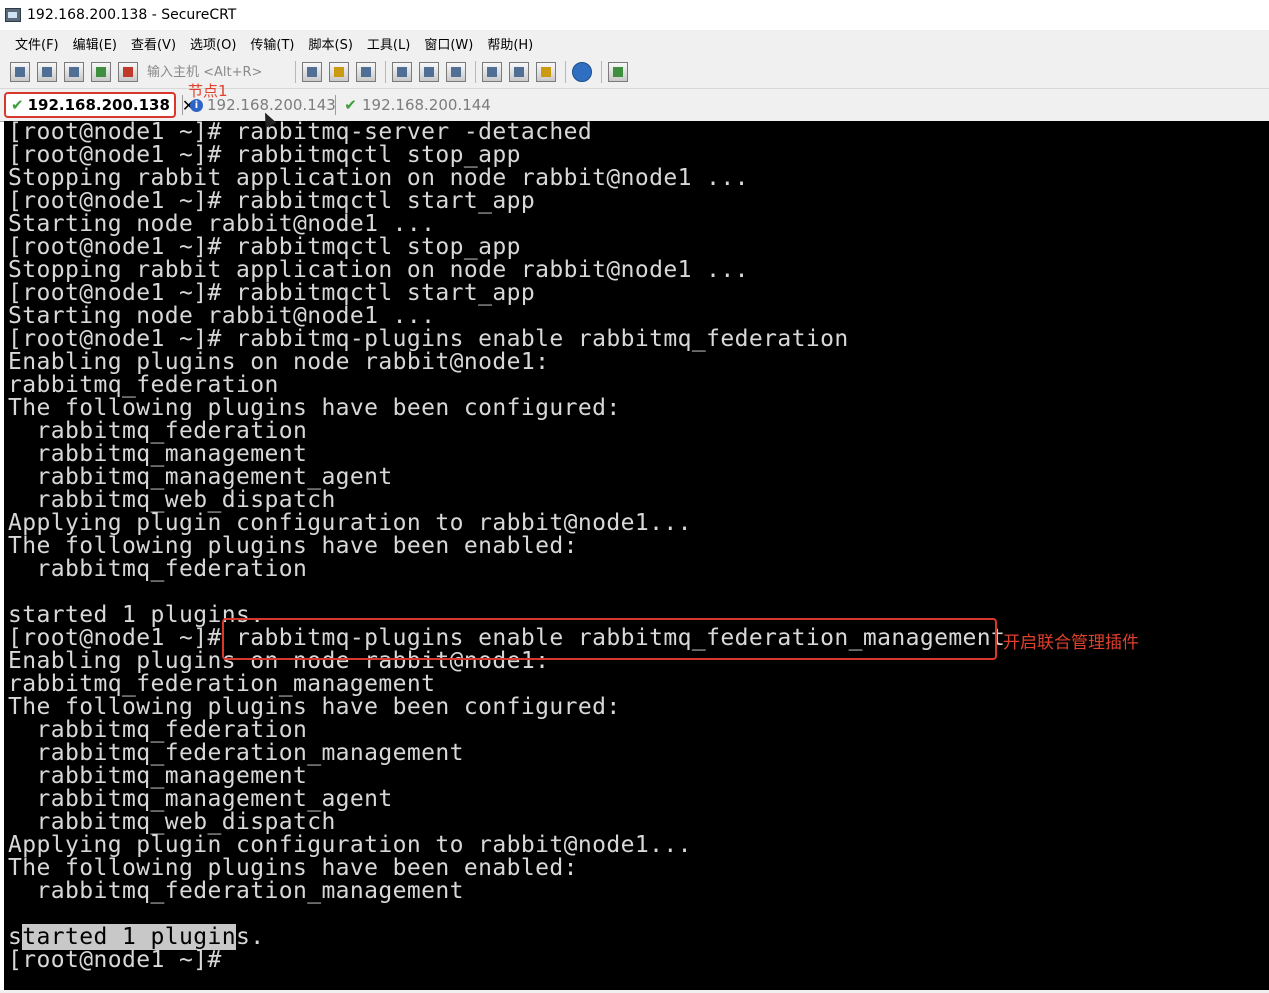 The image size is (1269, 993). I want to click on tab-192-168-200-144: ✔ 192.168.200.144, so click(414, 105).